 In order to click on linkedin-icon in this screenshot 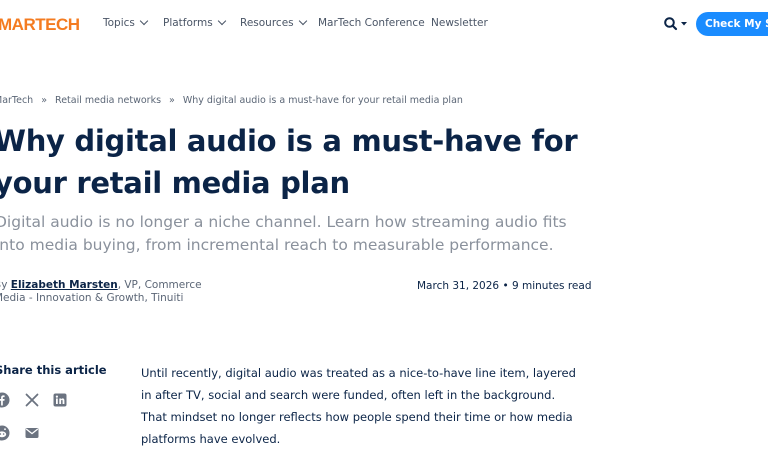, I will do `click(60, 400)`.